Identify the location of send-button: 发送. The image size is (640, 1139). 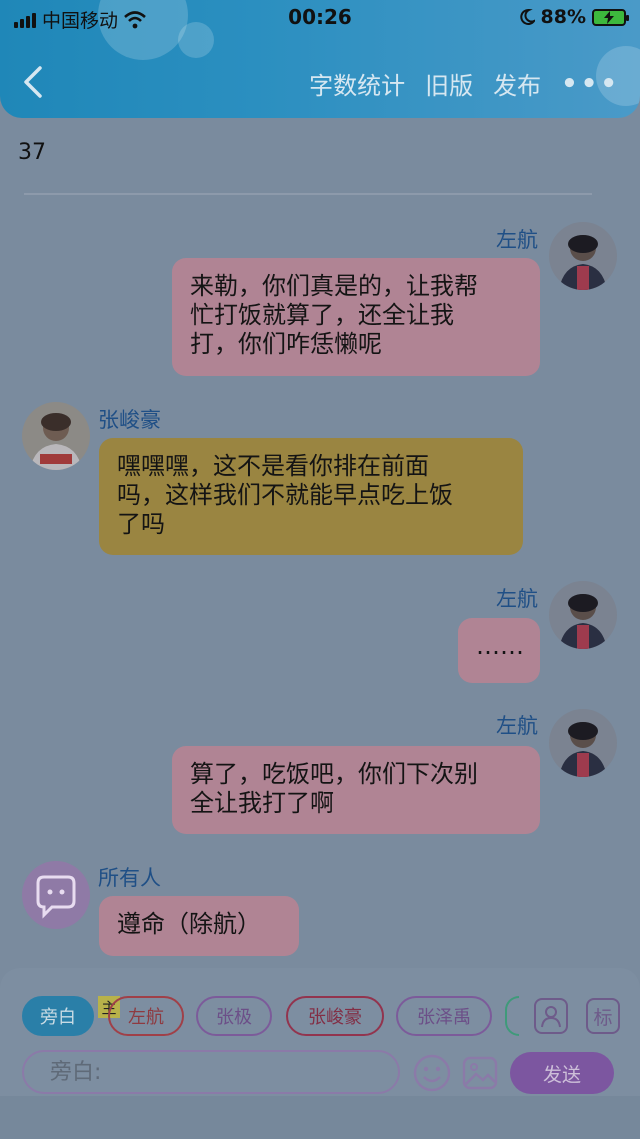
(562, 1073).